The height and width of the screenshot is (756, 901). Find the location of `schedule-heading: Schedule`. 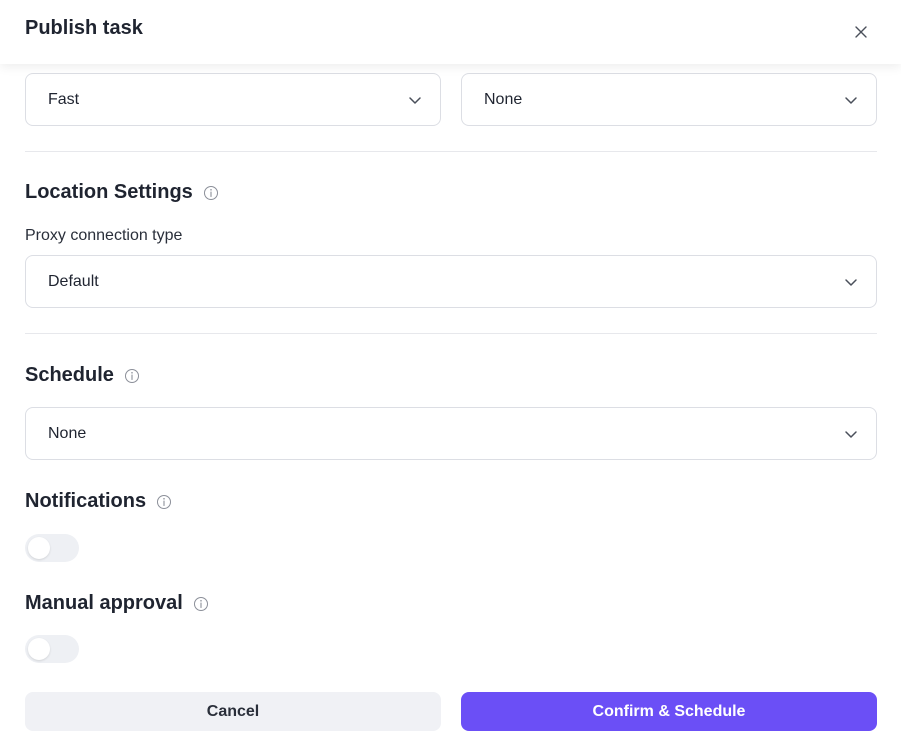

schedule-heading: Schedule is located at coordinates (82, 375).